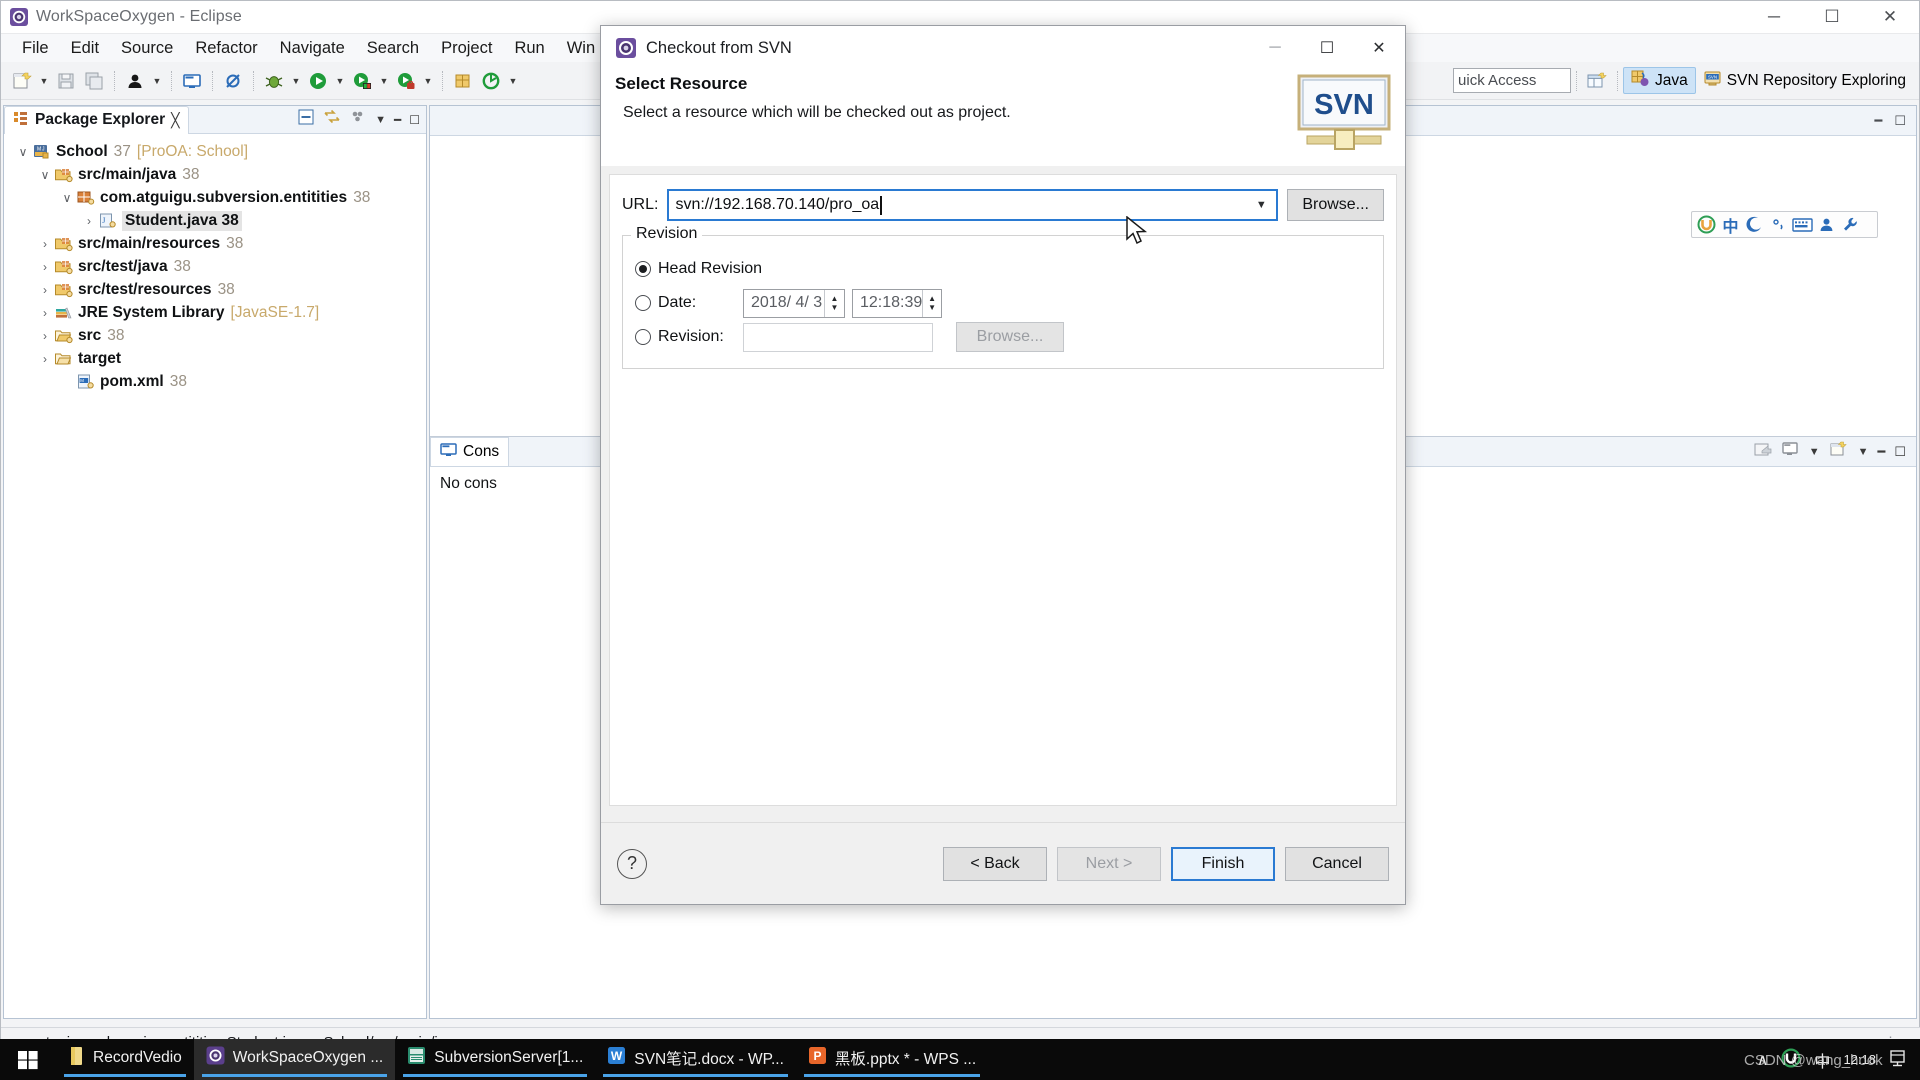 Image resolution: width=1920 pixels, height=1080 pixels. Describe the element at coordinates (1762, 452) in the screenshot. I see `open-console-icon` at that location.